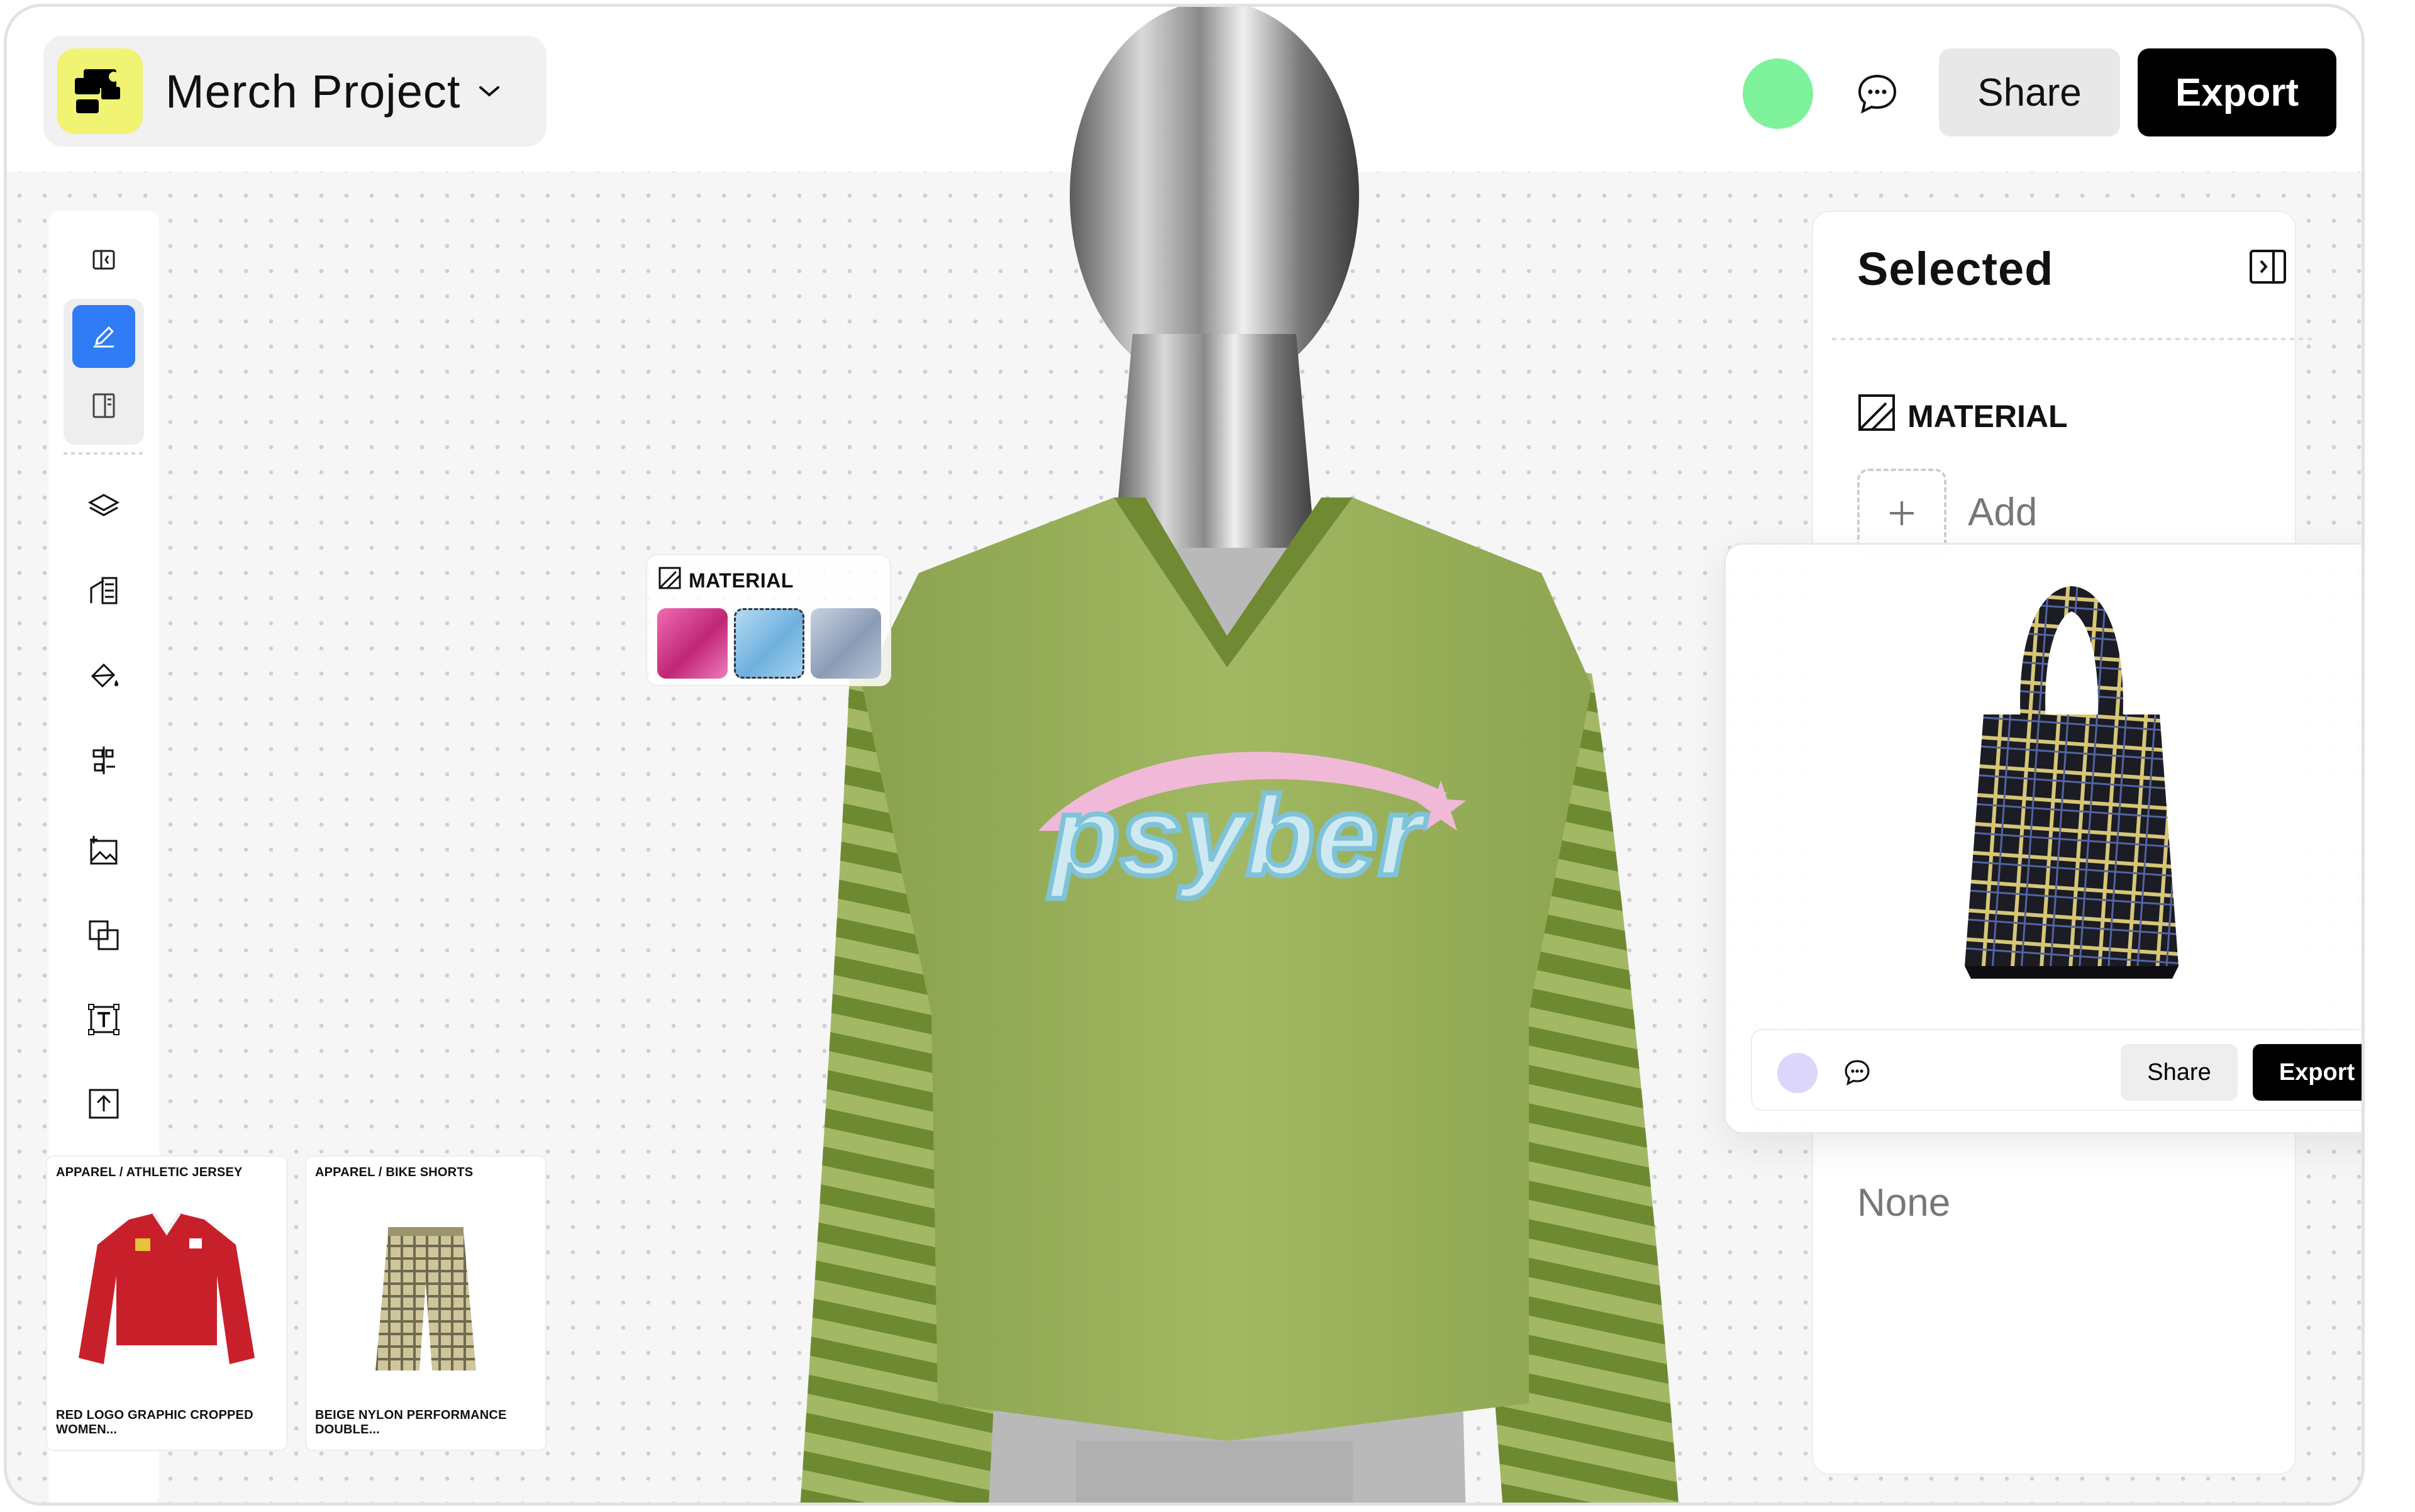 The width and height of the screenshot is (2415, 1512). What do you see at coordinates (103, 507) in the screenshot?
I see `layers-icon` at bounding box center [103, 507].